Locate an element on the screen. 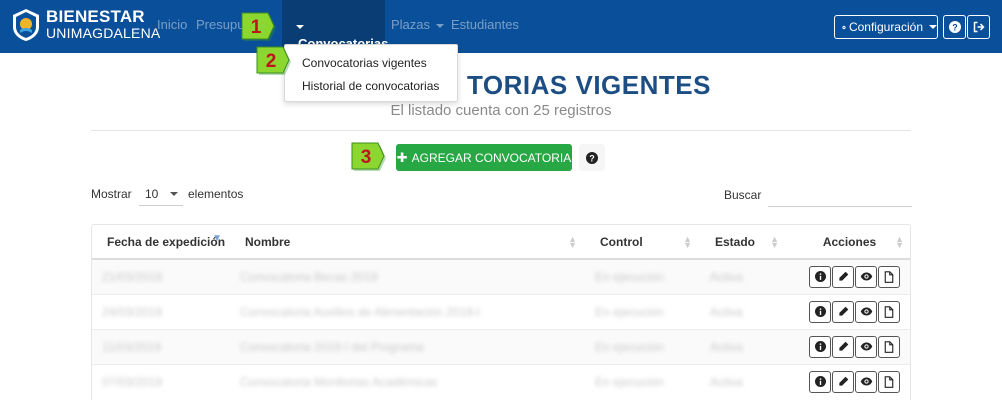 The height and width of the screenshot is (400, 1002). plus-icon: ✚ is located at coordinates (402, 157).